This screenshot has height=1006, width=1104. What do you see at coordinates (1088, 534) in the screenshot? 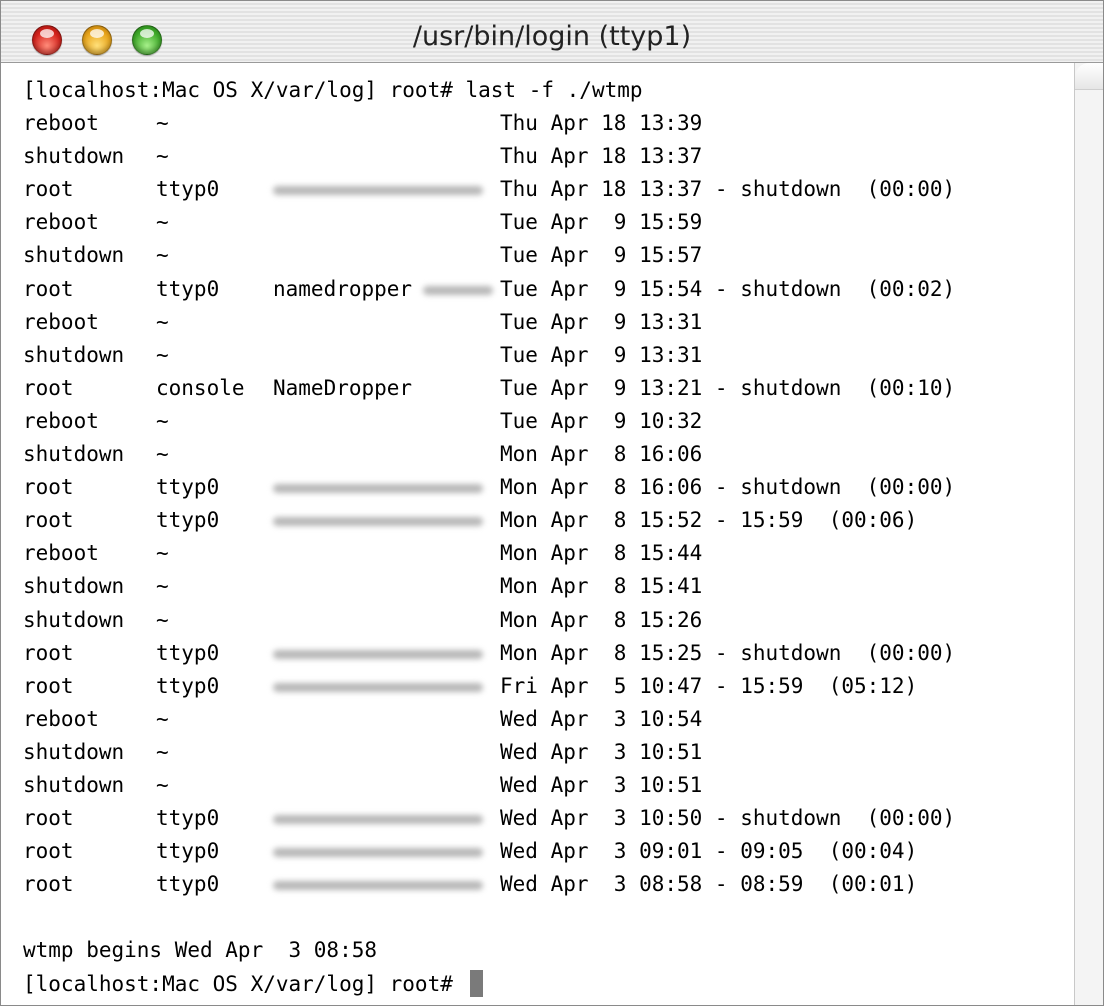
I see `vertical-scrollbar` at bounding box center [1088, 534].